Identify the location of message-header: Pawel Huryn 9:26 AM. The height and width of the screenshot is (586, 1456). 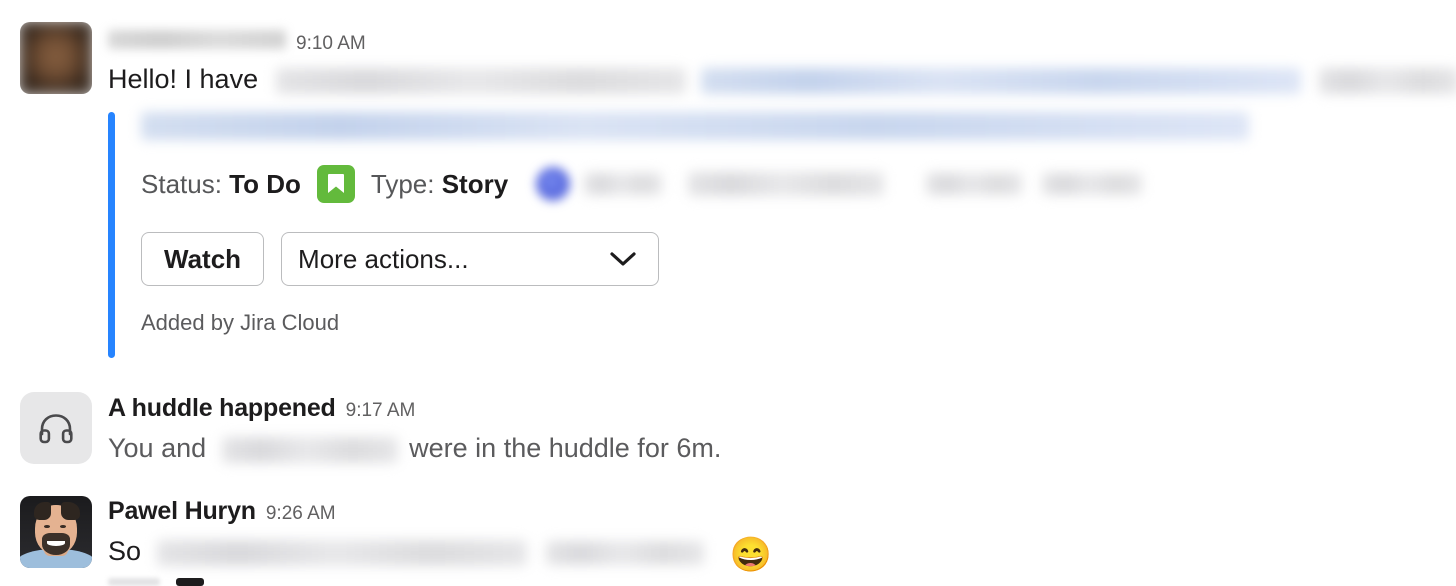
(222, 511).